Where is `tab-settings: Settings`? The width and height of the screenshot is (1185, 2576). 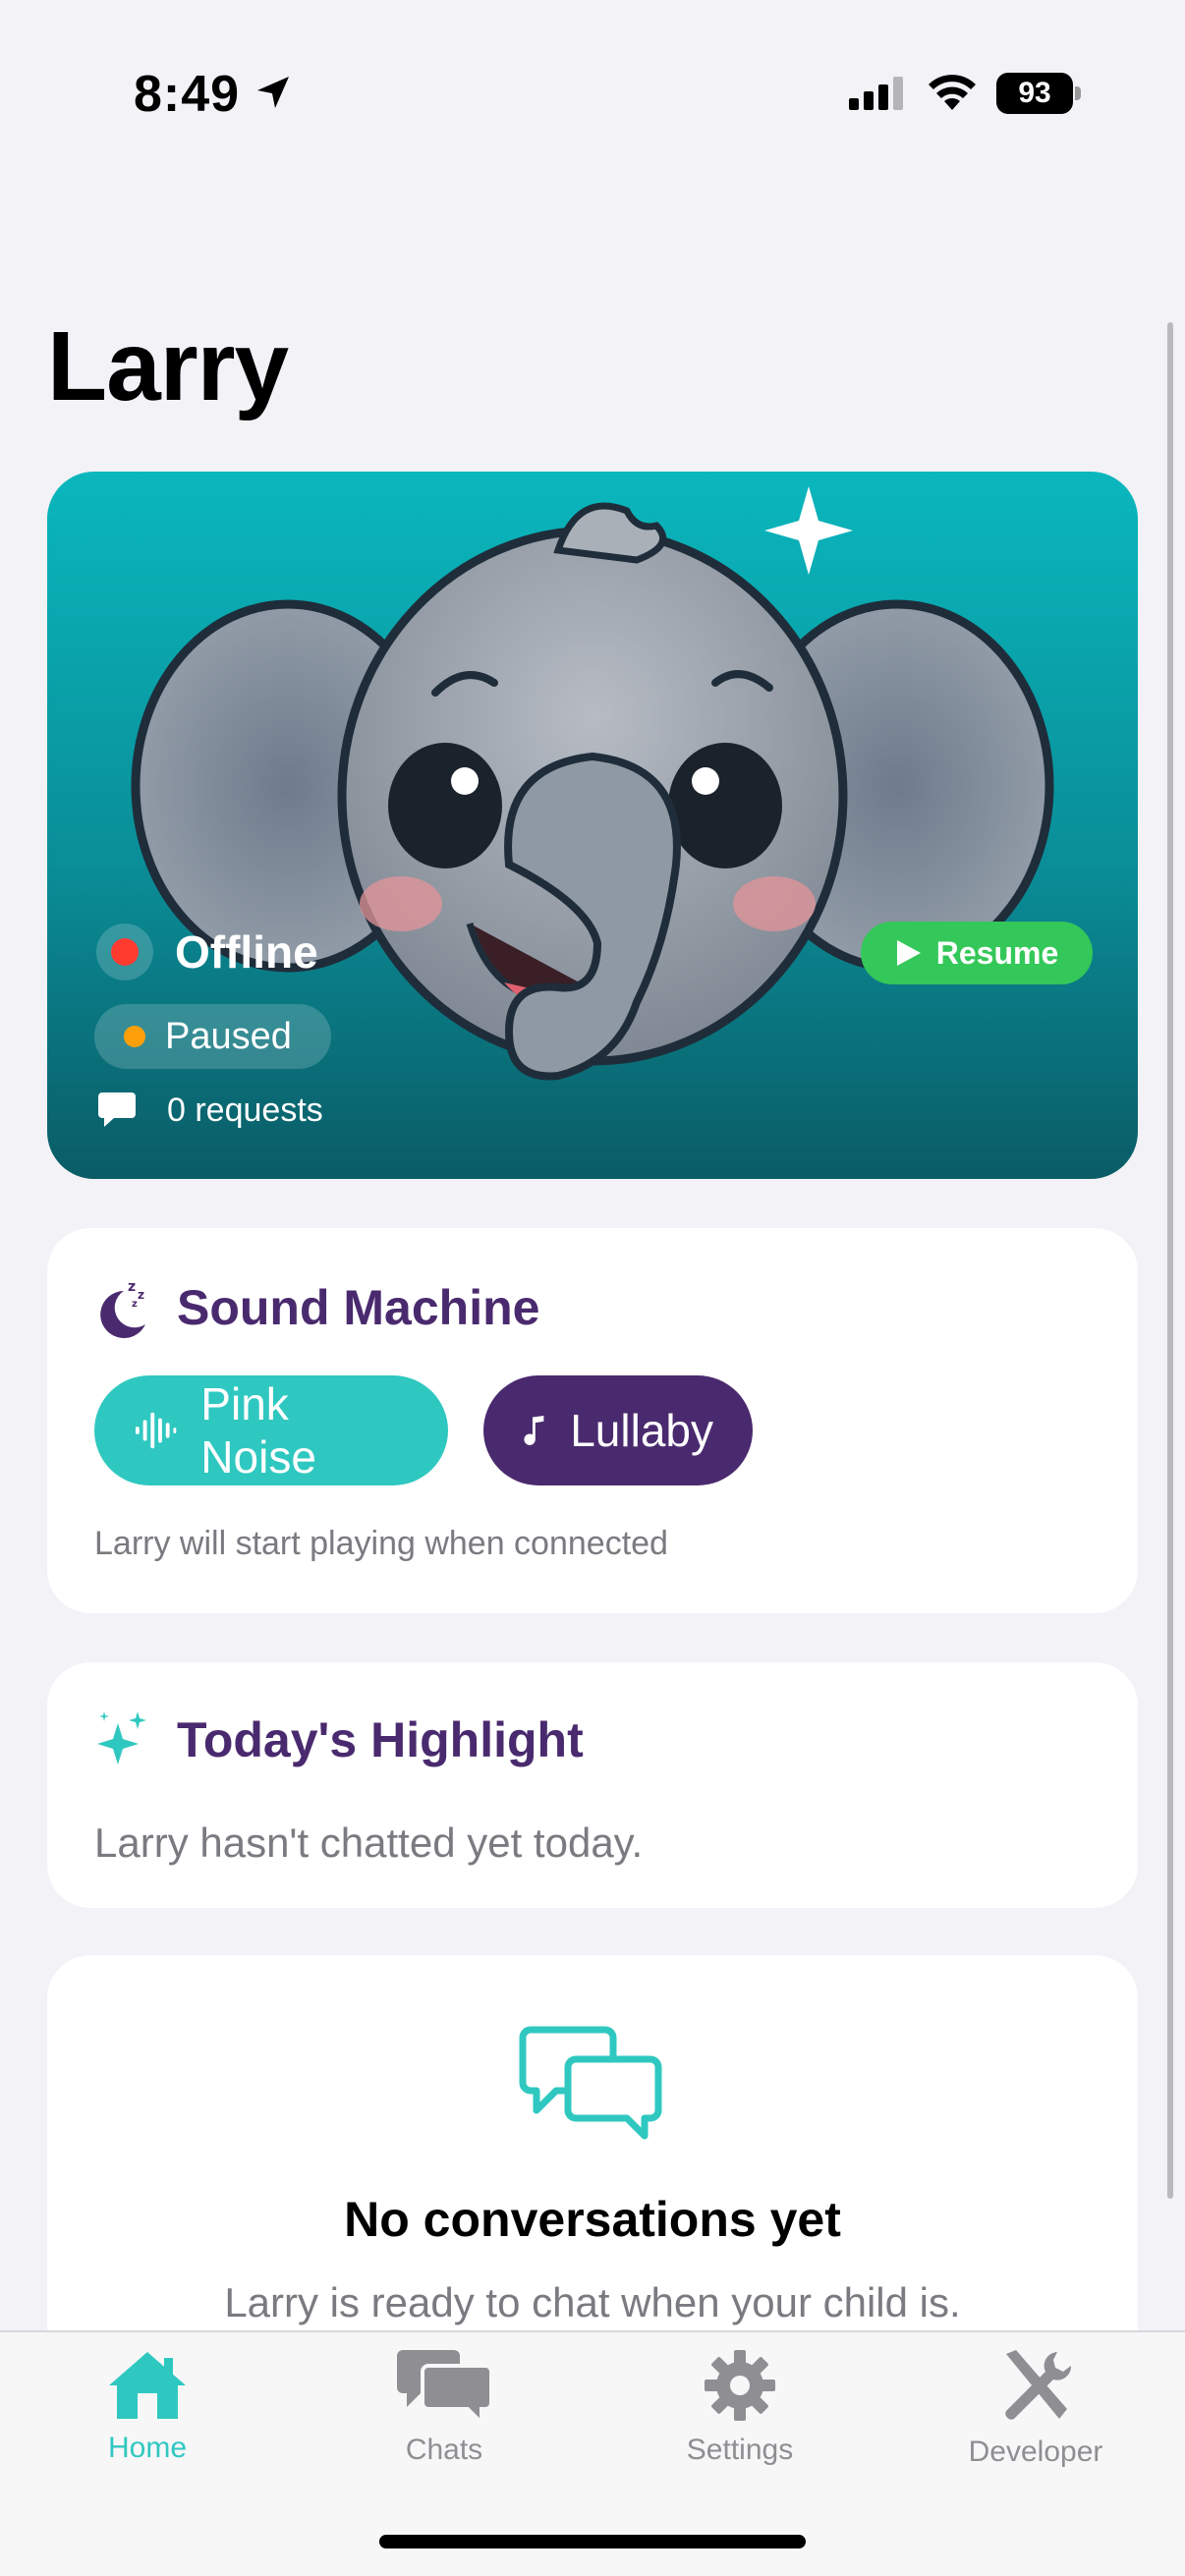
tab-settings: Settings is located at coordinates (740, 2407).